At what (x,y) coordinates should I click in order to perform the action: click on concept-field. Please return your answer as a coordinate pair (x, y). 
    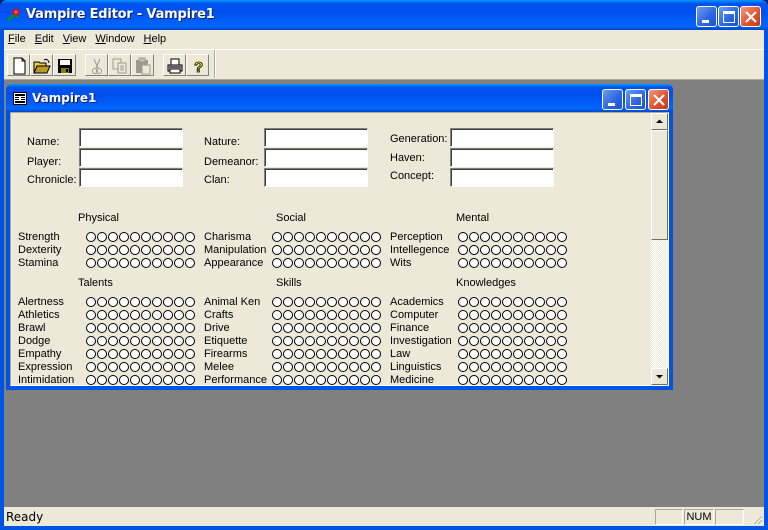
    Looking at the image, I should click on (502, 177).